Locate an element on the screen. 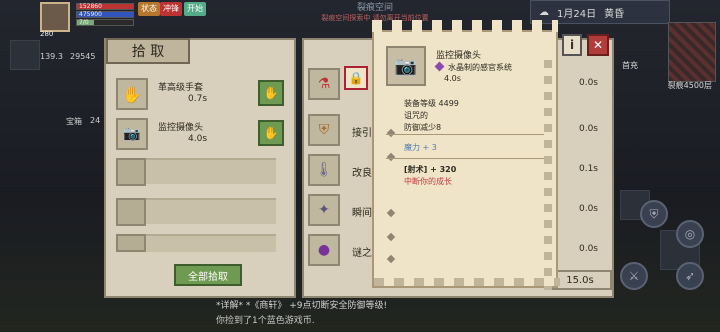 The height and width of the screenshot is (332, 720). loot-label: 谜之 is located at coordinates (362, 253).